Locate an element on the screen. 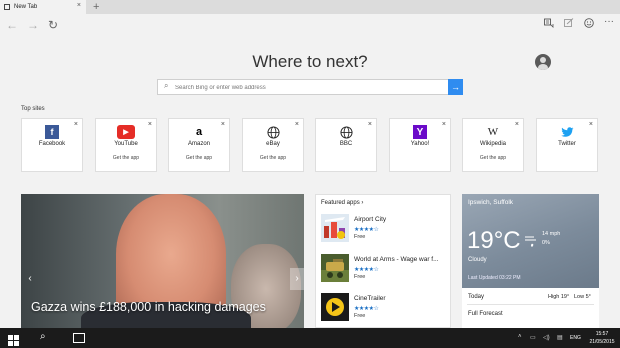  facebook-icon: f is located at coordinates (52, 132).